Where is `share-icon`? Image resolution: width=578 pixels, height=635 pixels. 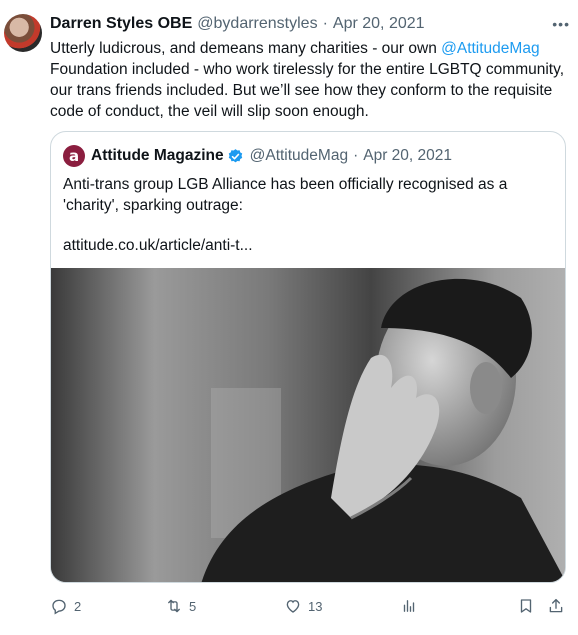 share-icon is located at coordinates (556, 605).